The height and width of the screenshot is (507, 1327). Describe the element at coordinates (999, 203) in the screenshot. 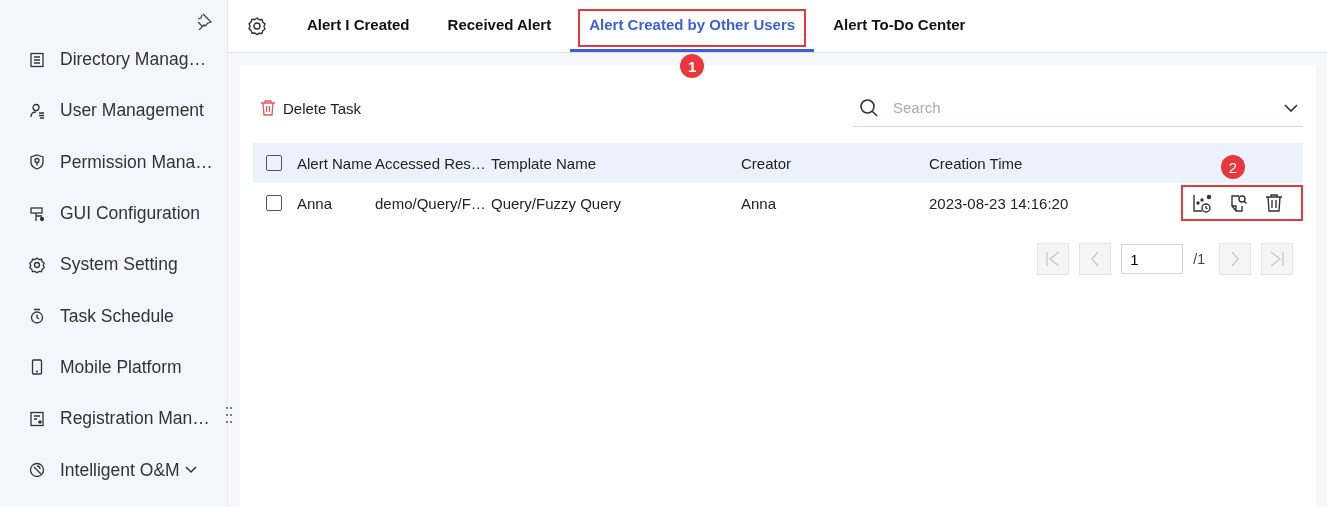

I see `table-cell-text: 2023-08-23 14:16:20` at that location.